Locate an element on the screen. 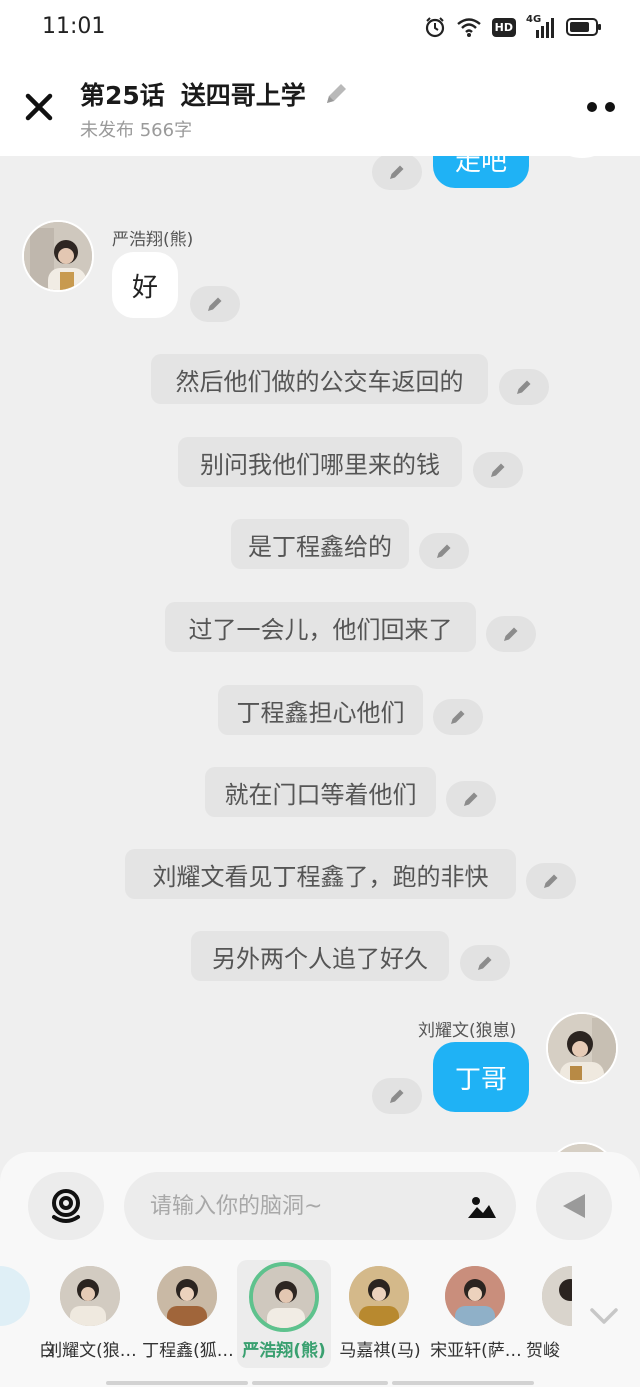  narration-bubble: 是丁程鑫给的 is located at coordinates (320, 544).